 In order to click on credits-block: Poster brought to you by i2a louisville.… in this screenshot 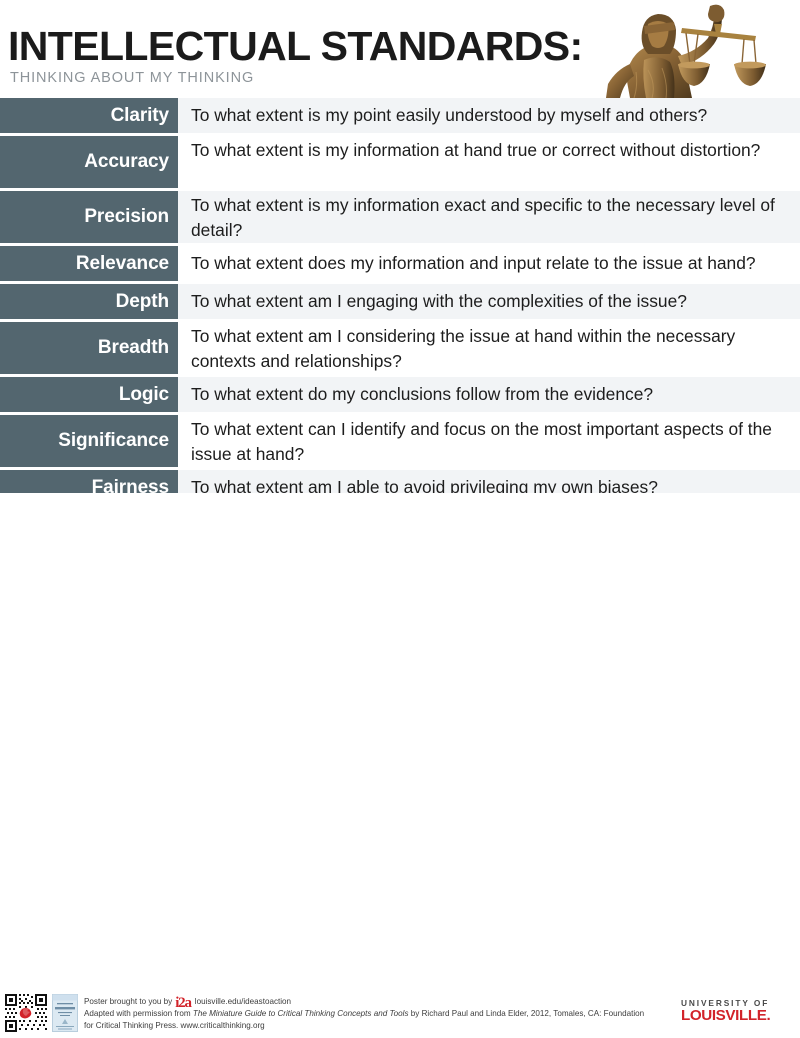, I will do `click(374, 1013)`.